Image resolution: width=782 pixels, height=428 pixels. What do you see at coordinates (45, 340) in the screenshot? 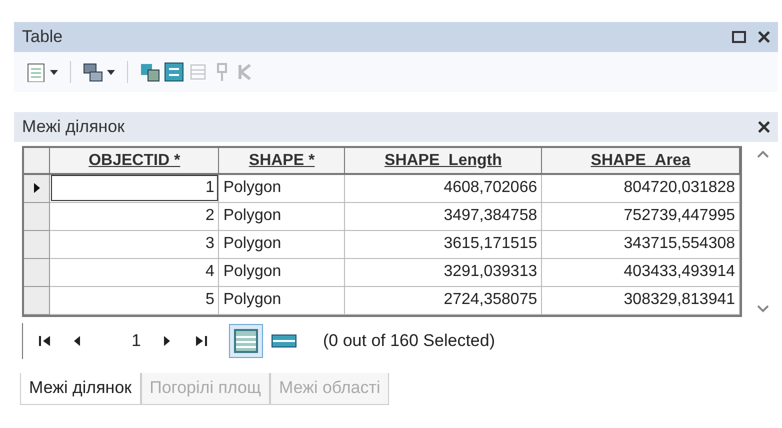
I see `first-record-icon` at bounding box center [45, 340].